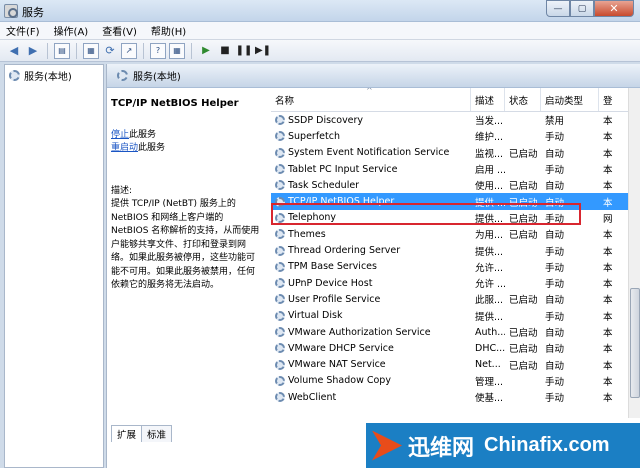 Image resolution: width=640 pixels, height=468 pixels. Describe the element at coordinates (455, 364) in the screenshot. I see `service-row: VMware NAT Service Net... 已启动 自动本` at that location.